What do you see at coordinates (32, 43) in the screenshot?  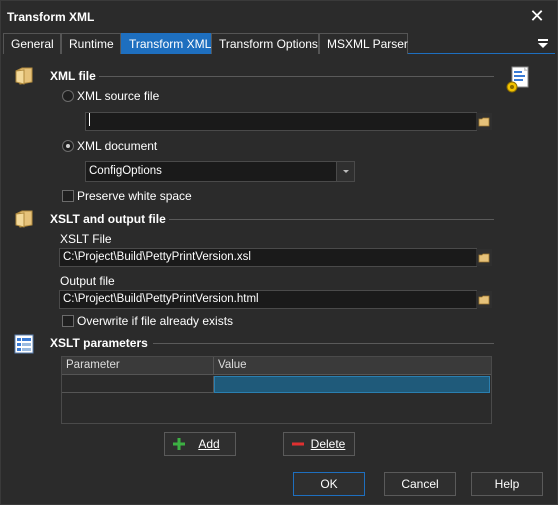 I see `tab-general: General` at bounding box center [32, 43].